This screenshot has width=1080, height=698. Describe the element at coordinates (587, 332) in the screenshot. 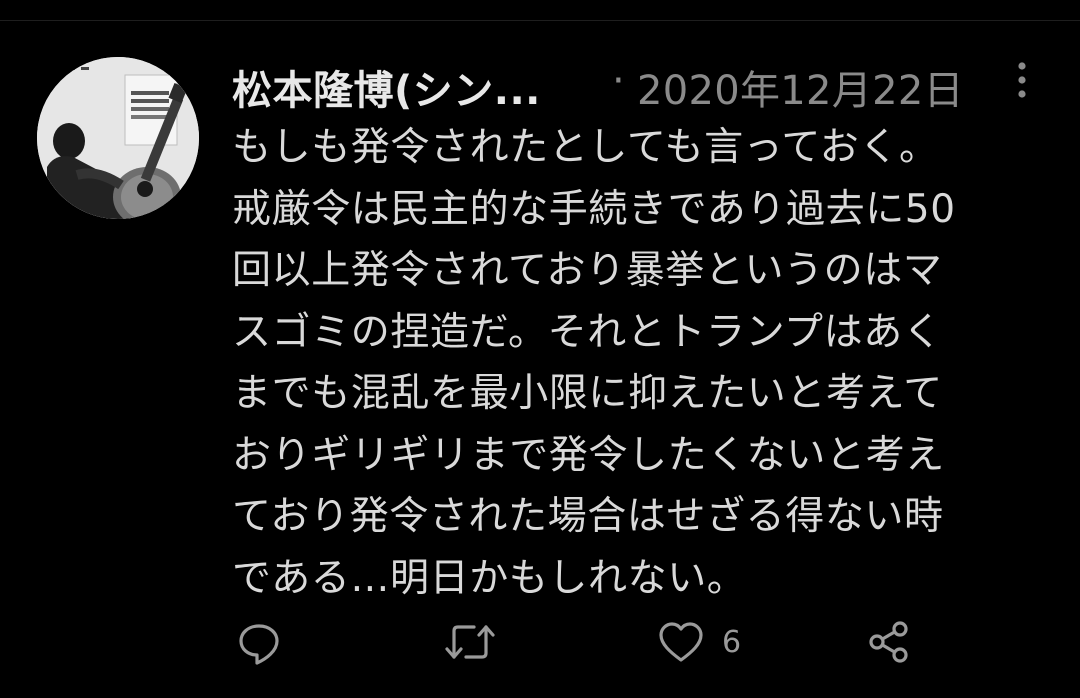

I see `tweet-line: スゴミの捏造だ。それとトランプはあく` at that location.